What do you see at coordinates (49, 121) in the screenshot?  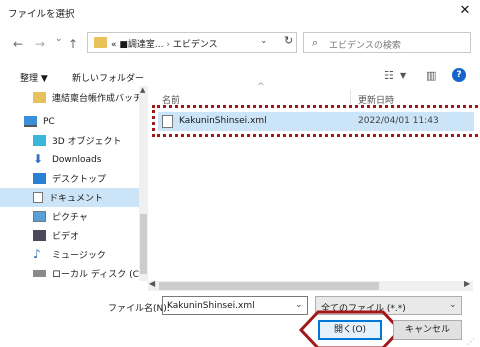 I see `sidebar-item-label: PC` at bounding box center [49, 121].